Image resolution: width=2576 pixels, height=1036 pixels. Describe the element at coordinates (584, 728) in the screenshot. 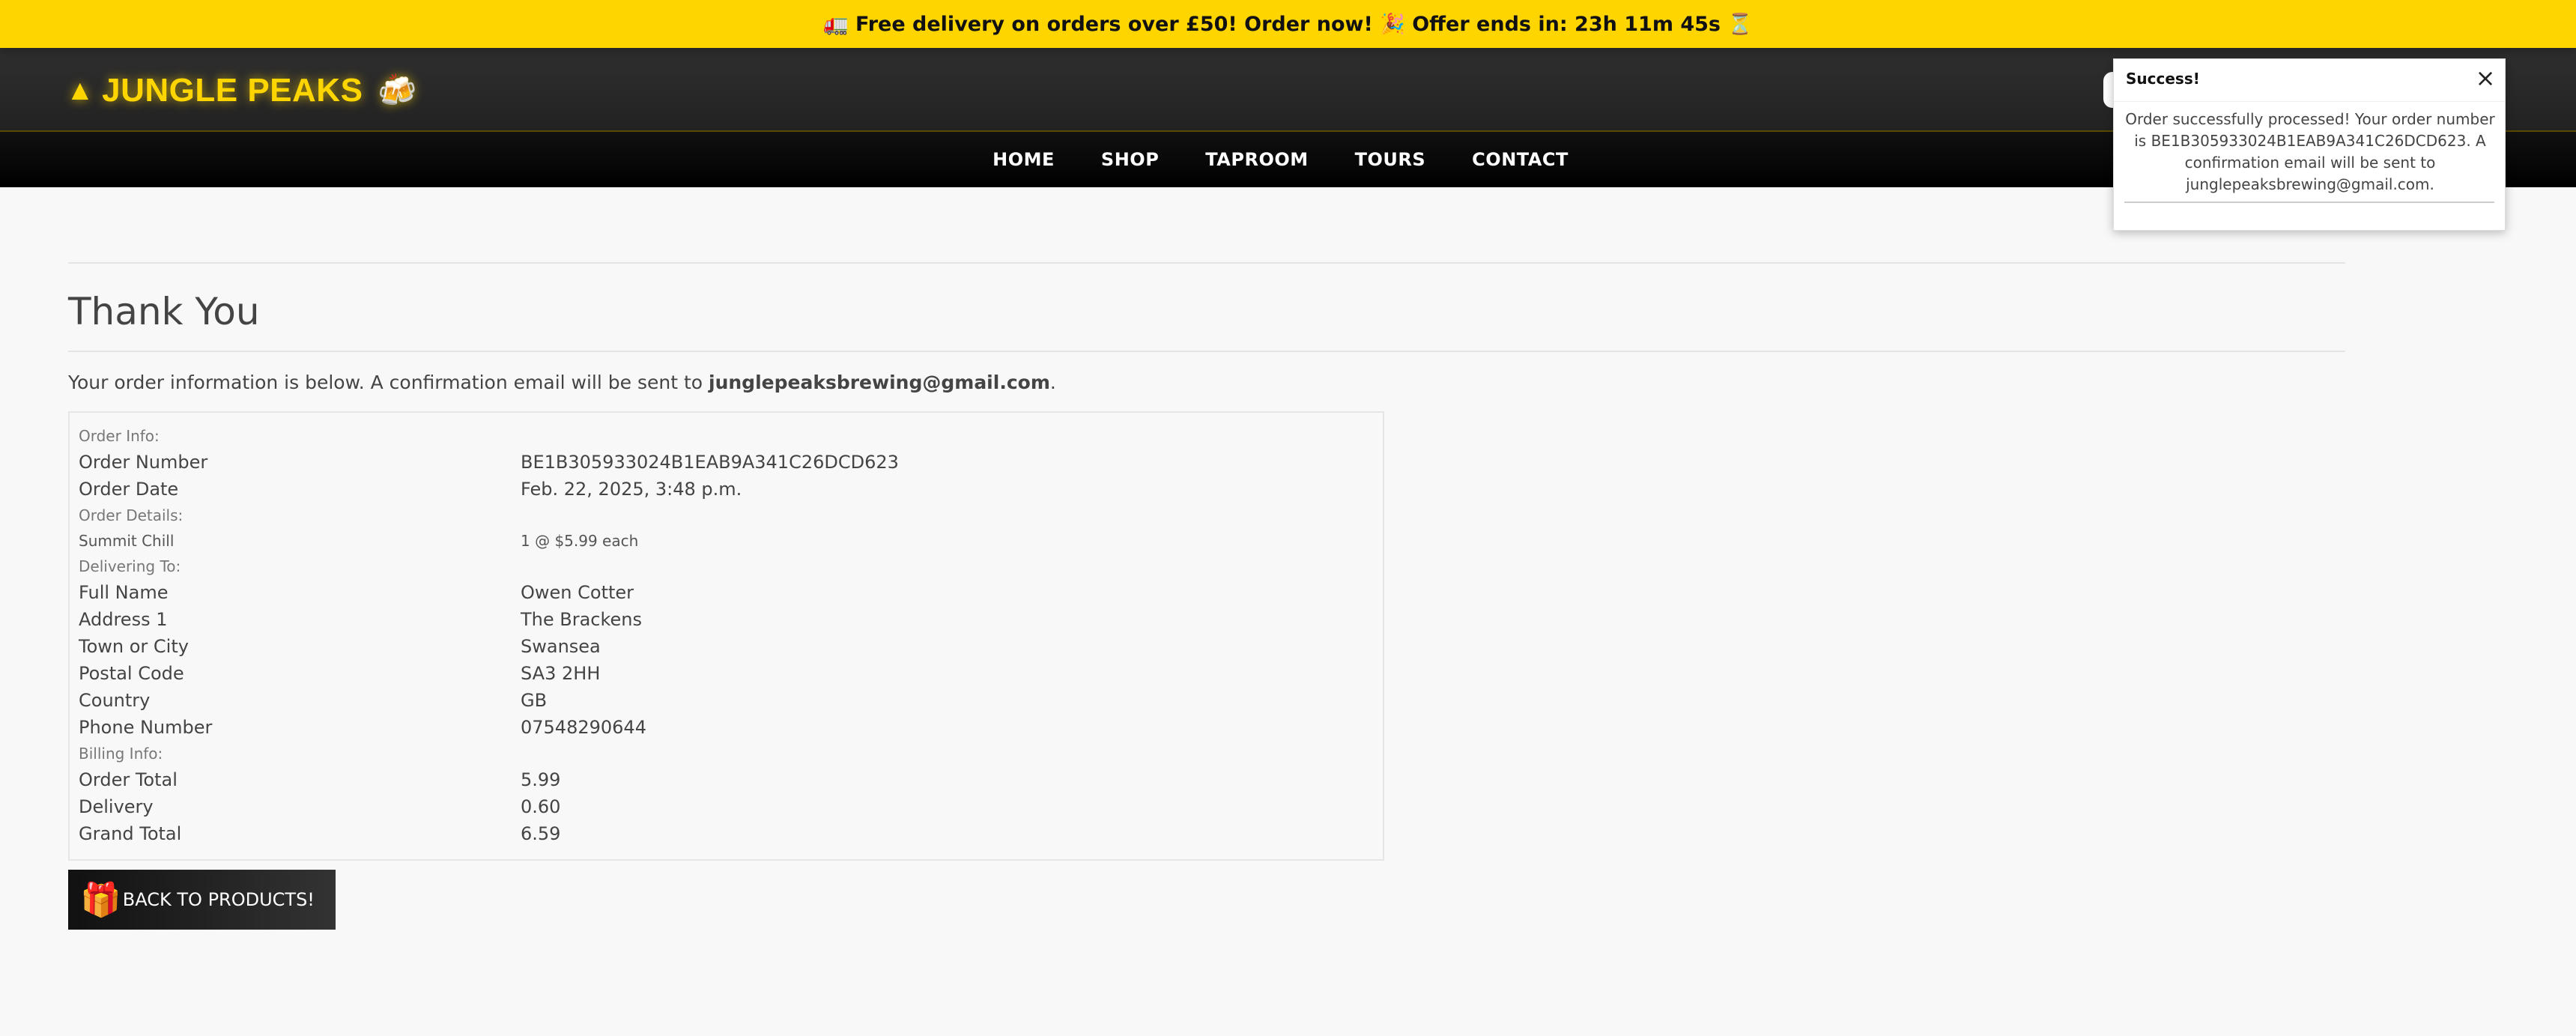

I see `phone-value: 07548290644` at that location.